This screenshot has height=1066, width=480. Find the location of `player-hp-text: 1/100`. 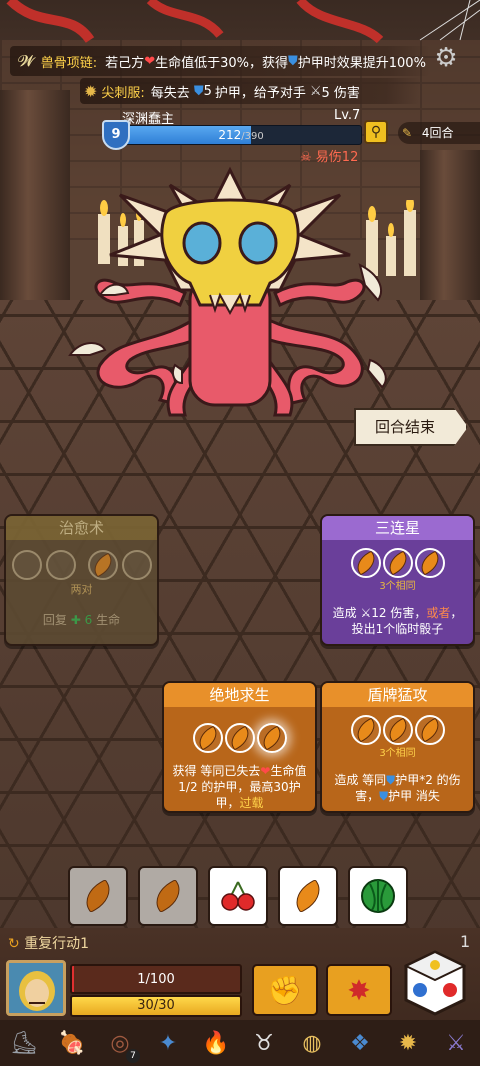

player-hp-text: 1/100 is located at coordinates (156, 979).